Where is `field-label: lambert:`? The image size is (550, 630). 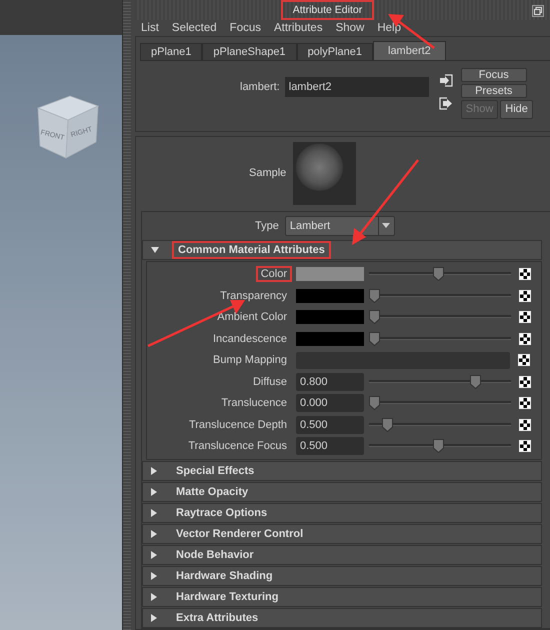
field-label: lambert: is located at coordinates (260, 86).